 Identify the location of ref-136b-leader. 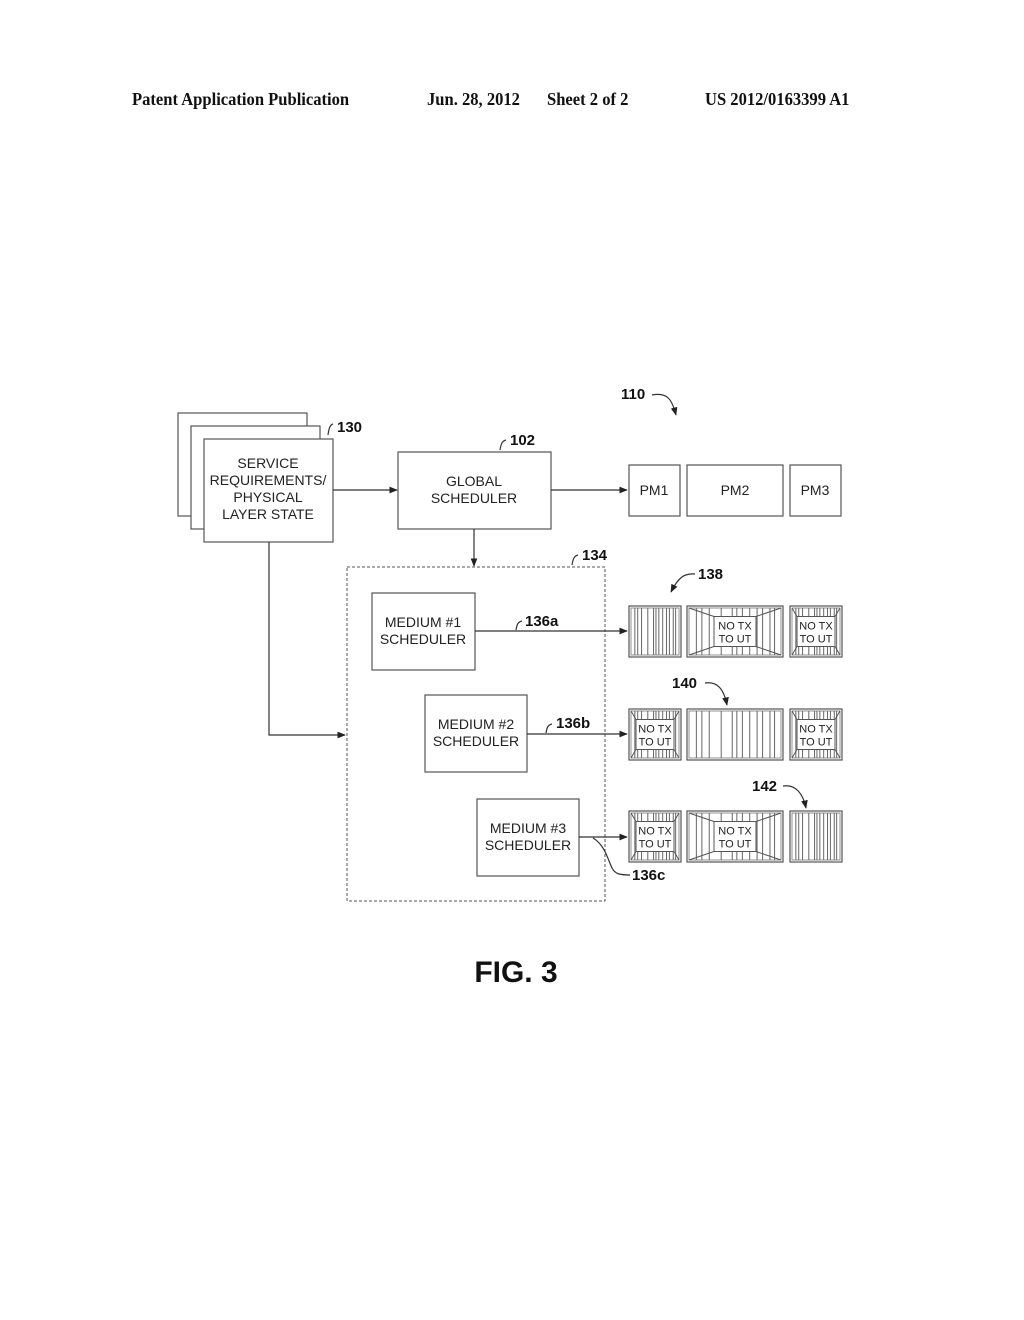
(549, 728).